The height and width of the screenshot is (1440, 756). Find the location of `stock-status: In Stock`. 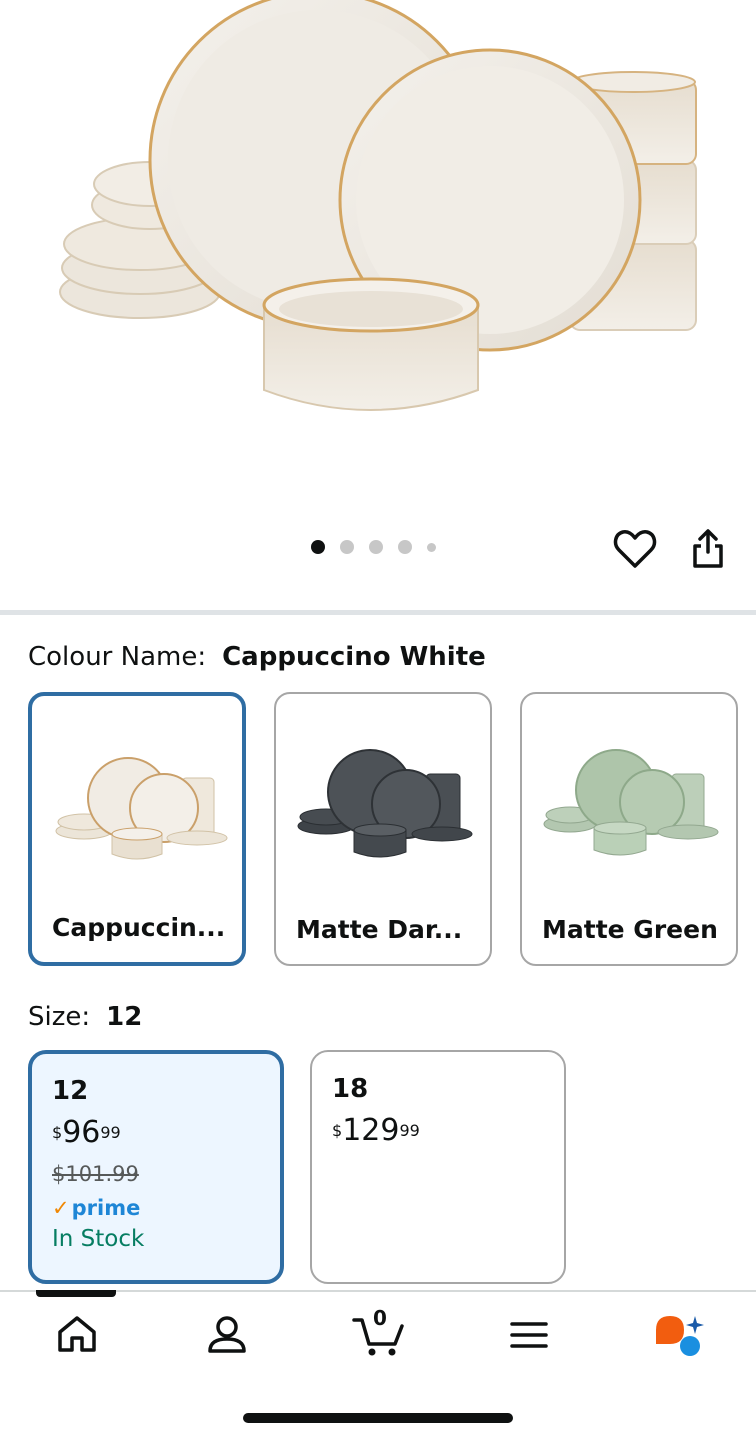

stock-status: In Stock is located at coordinates (98, 1239).